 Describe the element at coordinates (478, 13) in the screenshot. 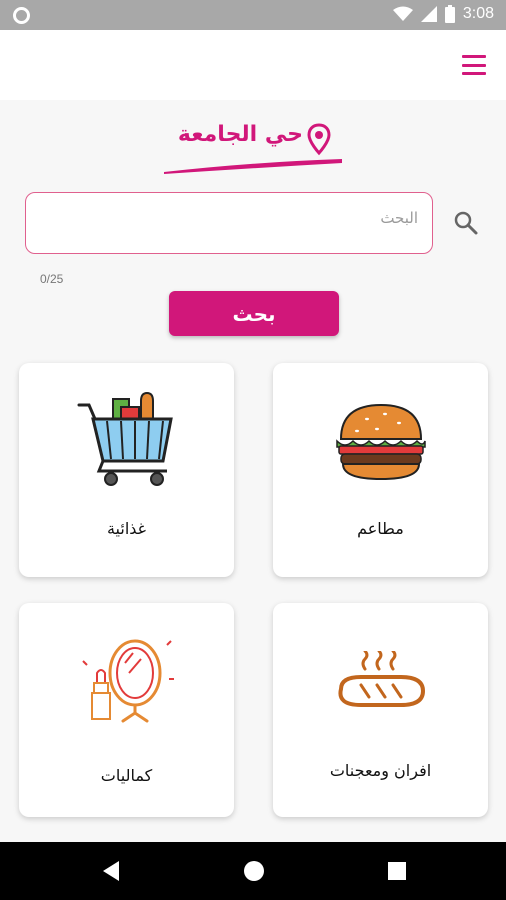

I see `status-time: 3:08` at that location.